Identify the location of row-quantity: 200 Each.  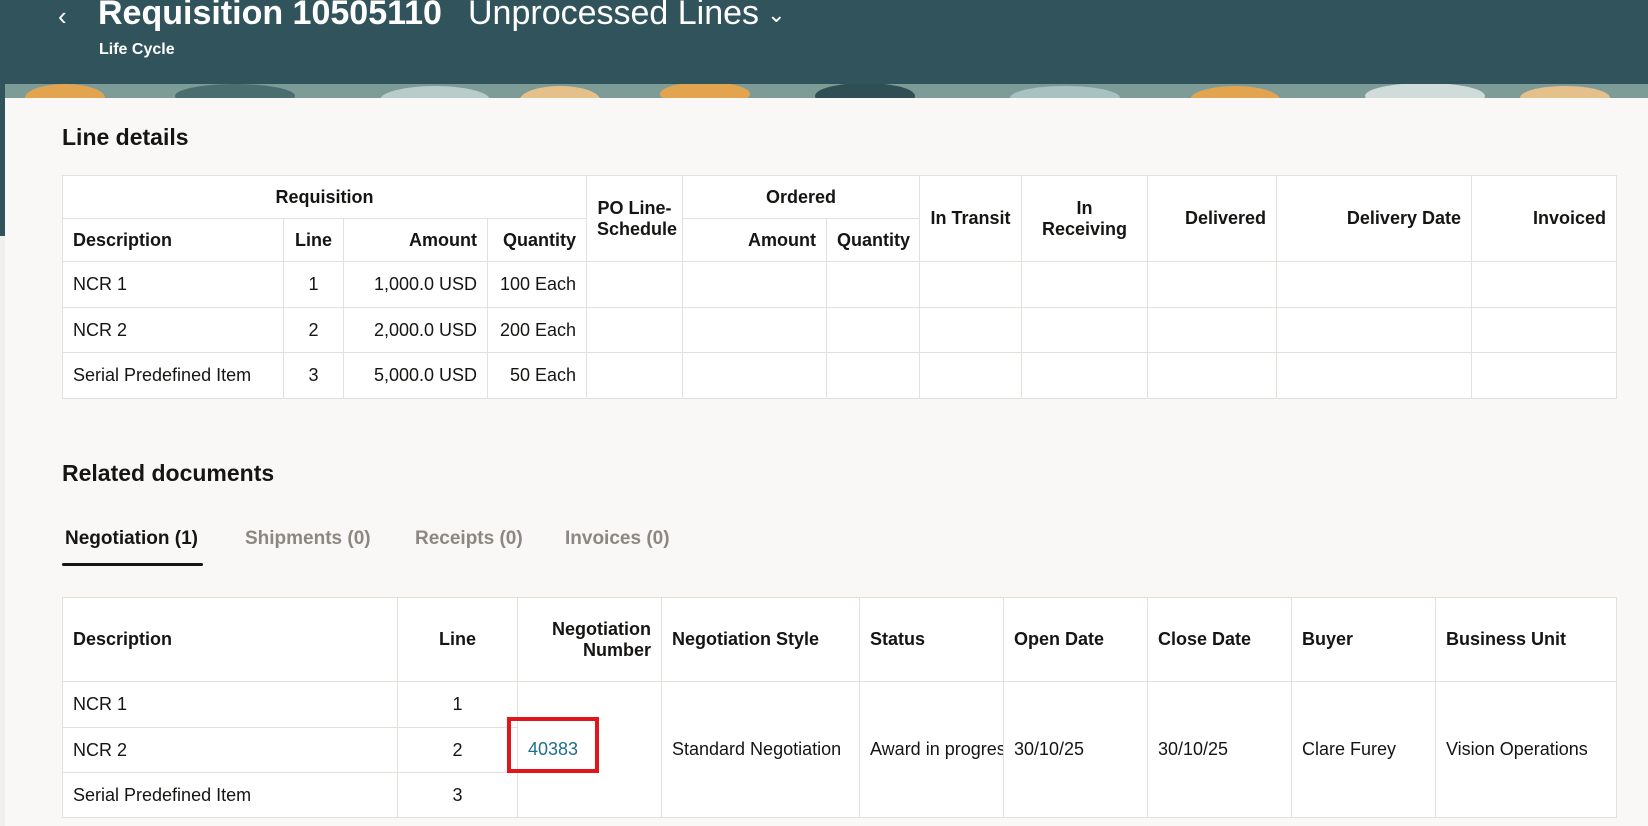
(537, 330).